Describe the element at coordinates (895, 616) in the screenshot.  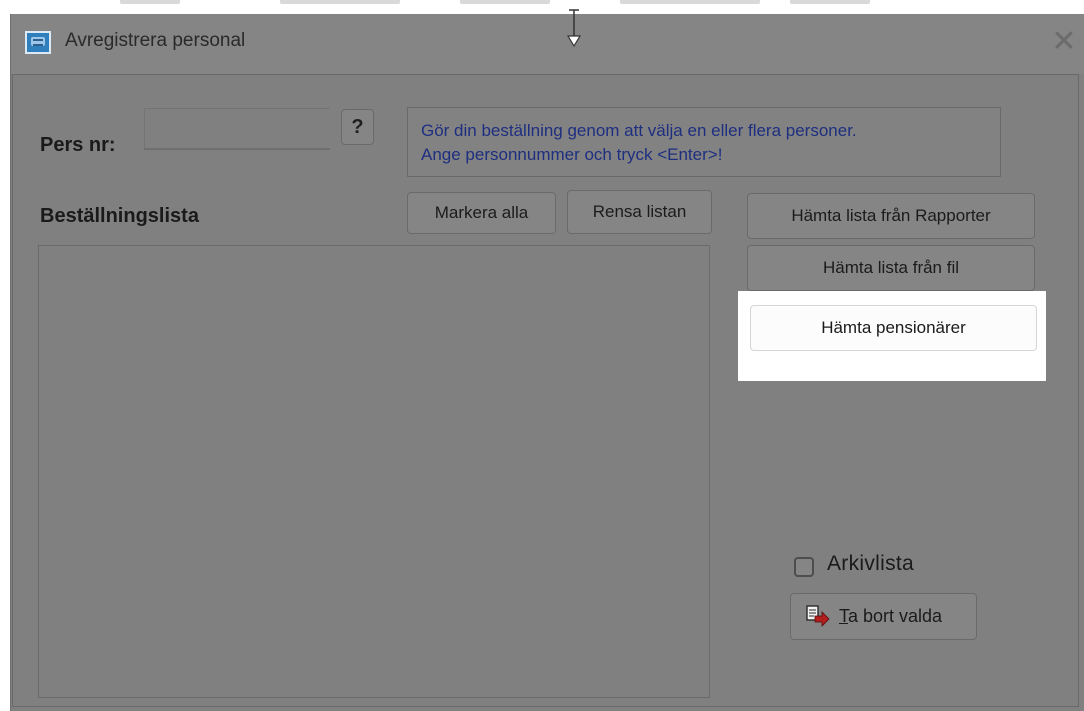
I see `remove-selected-text: a bort valda` at that location.